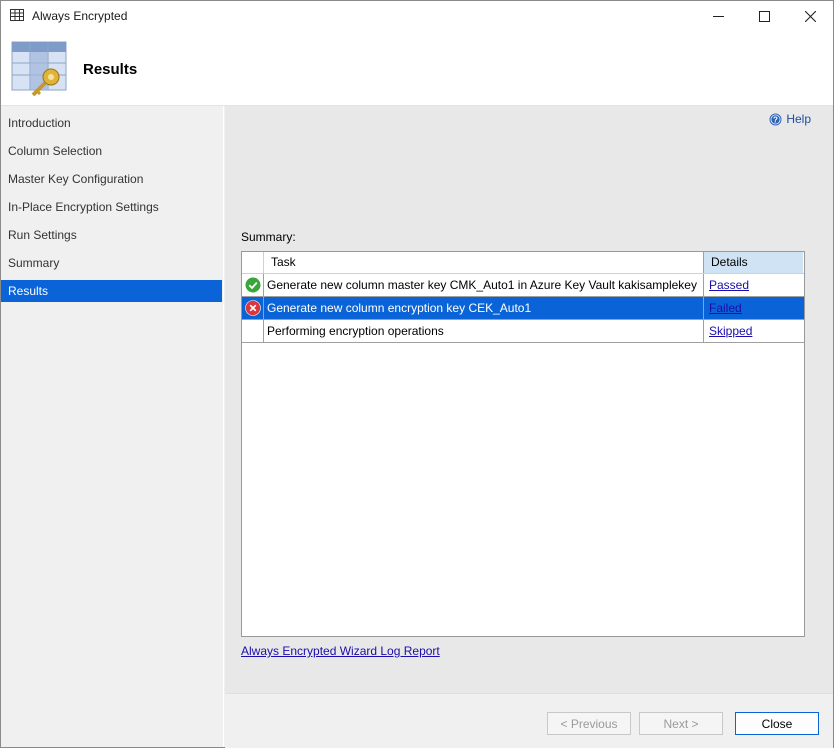 The height and width of the screenshot is (748, 834). I want to click on wizard-footer: < Previous Next > Close, so click(529, 720).